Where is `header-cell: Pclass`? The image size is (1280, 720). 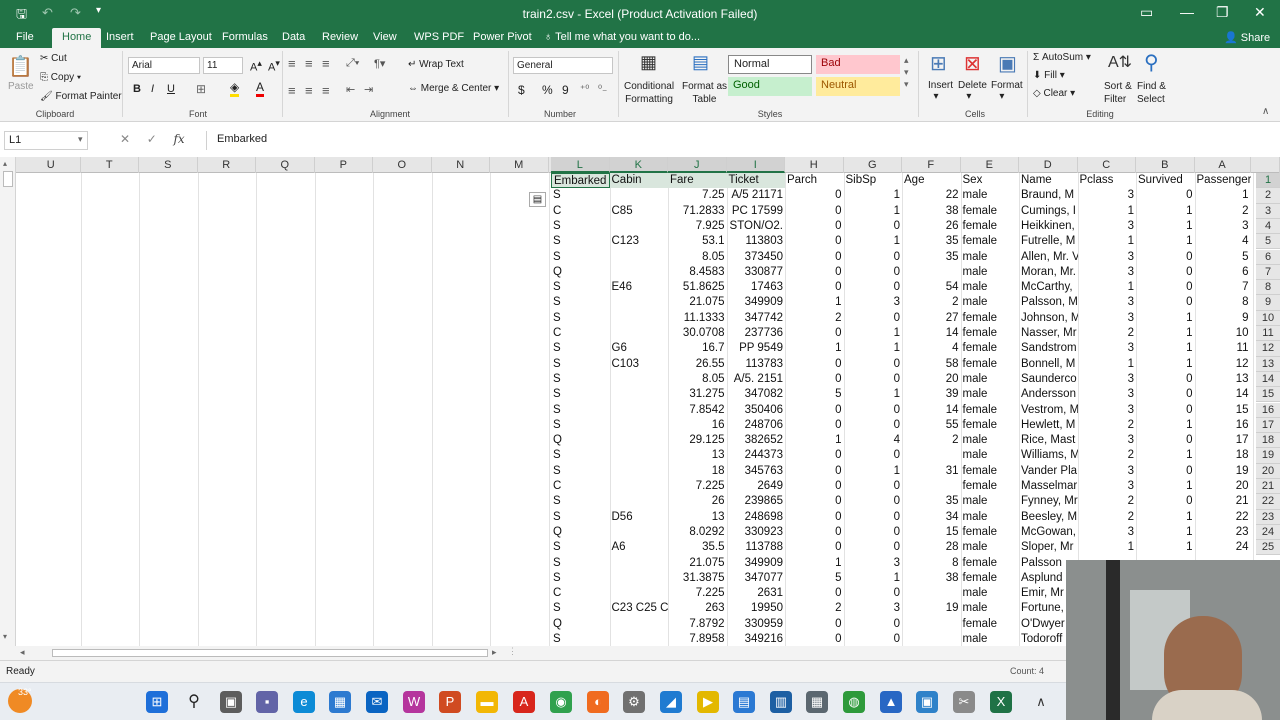
header-cell: Pclass is located at coordinates (1107, 180).